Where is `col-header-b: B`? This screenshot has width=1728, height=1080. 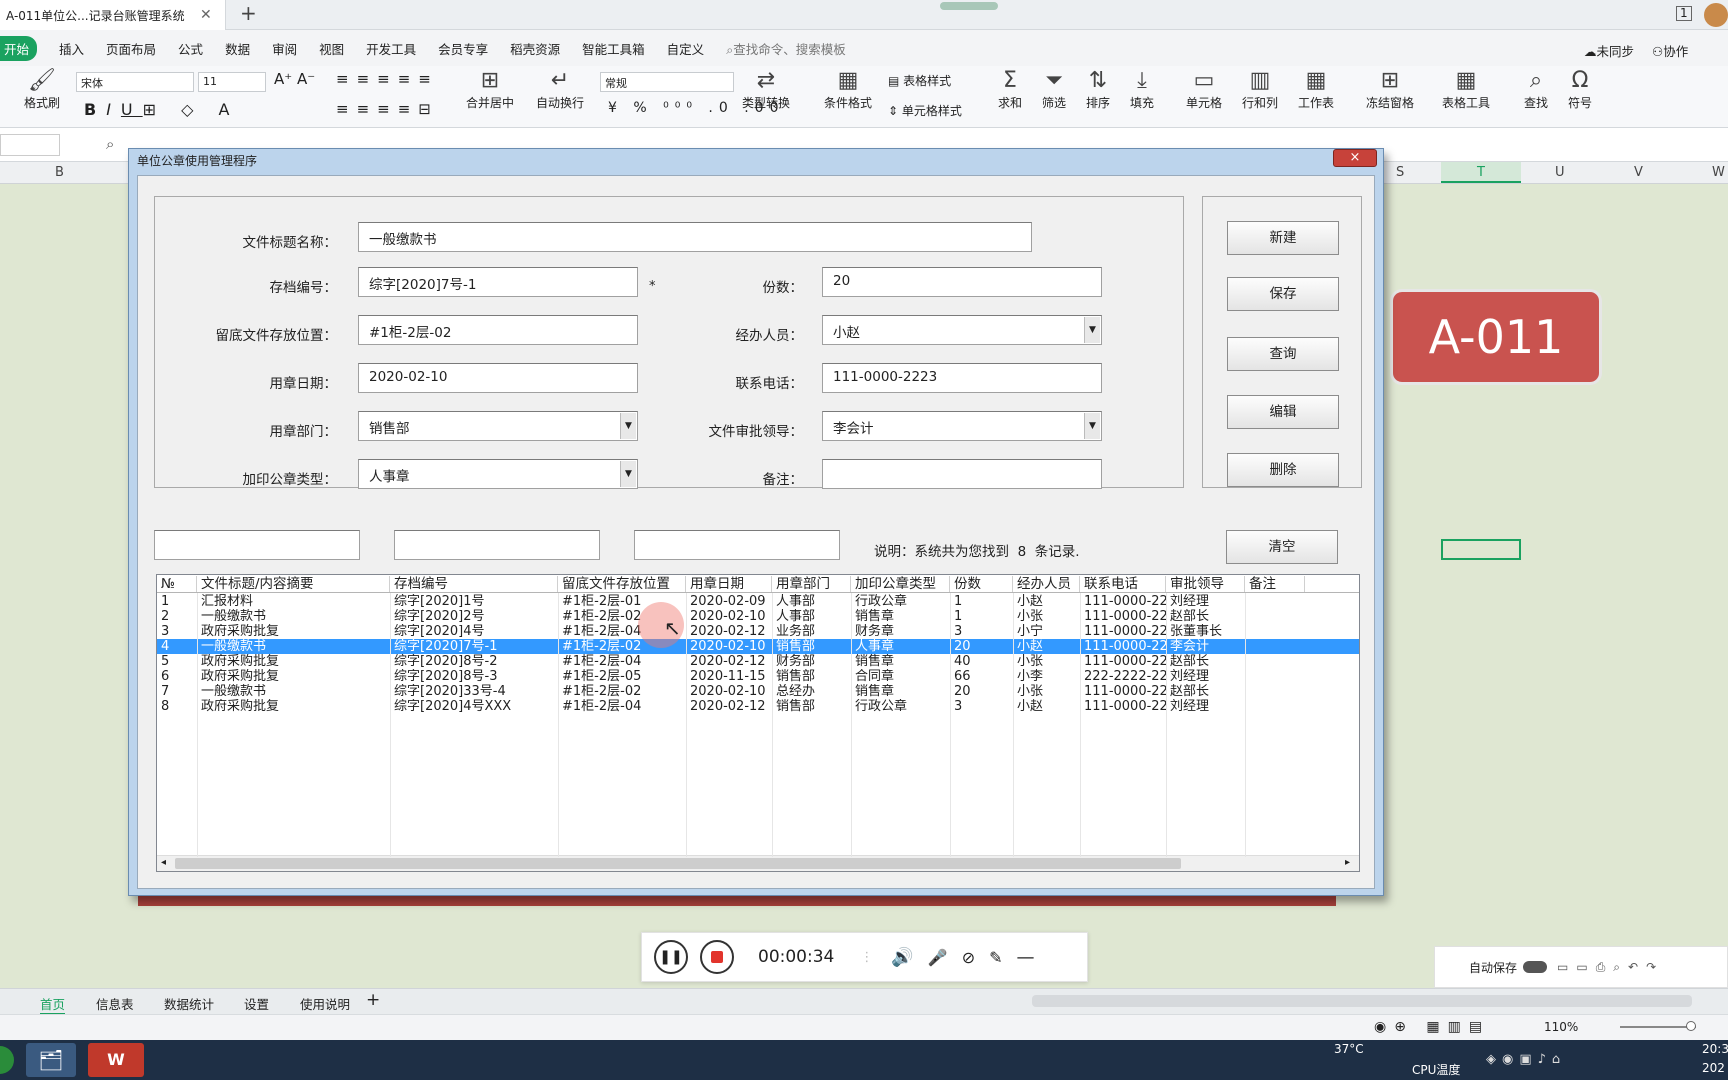
col-header-b: B is located at coordinates (59, 172).